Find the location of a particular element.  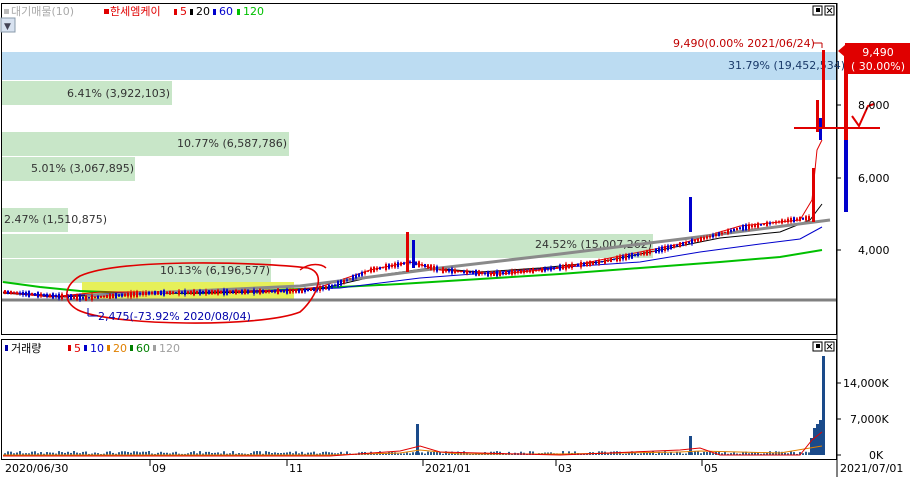

price-legend: 대기매물(10) 한세엠케이 5 20 60 120 is located at coordinates (134, 11).